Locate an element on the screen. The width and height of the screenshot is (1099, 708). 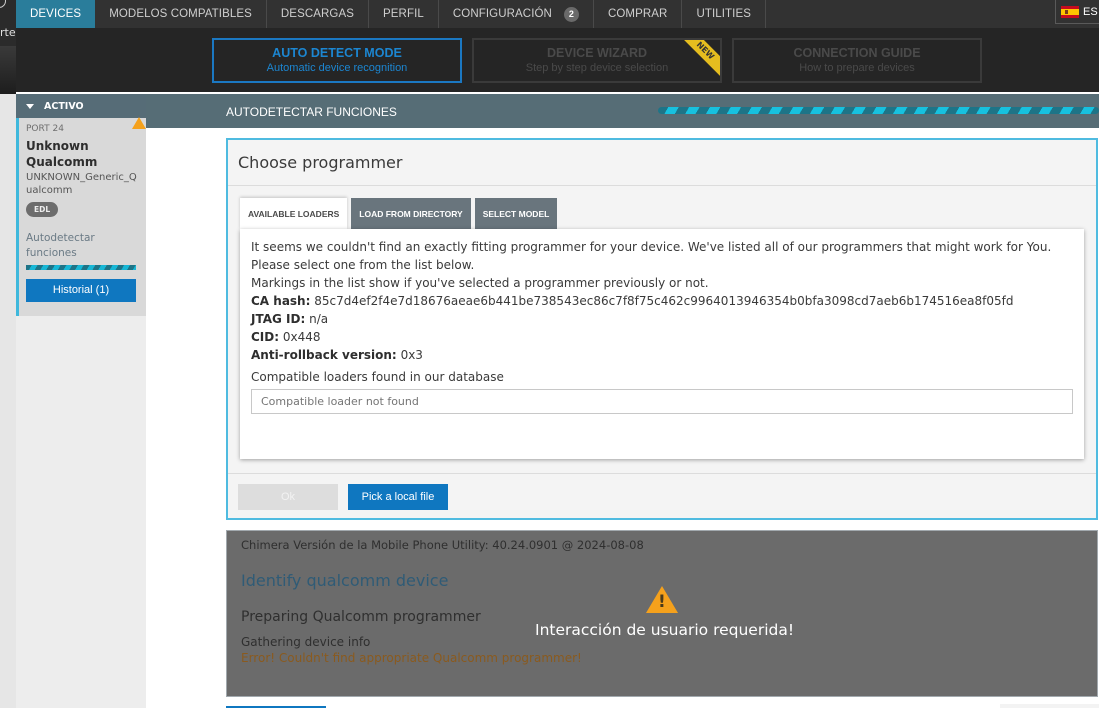
nav-perfil-label: PERFIL is located at coordinates (403, 14).